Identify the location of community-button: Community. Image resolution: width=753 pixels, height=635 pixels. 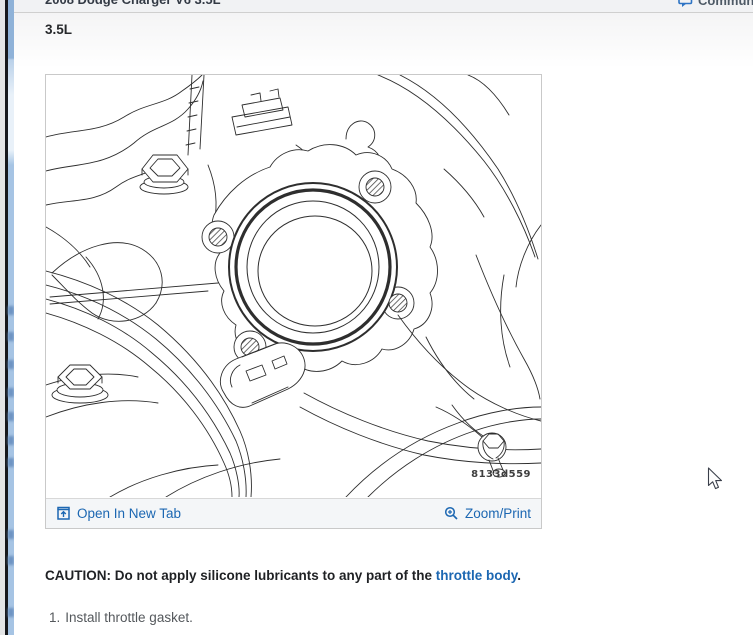
(715, 4).